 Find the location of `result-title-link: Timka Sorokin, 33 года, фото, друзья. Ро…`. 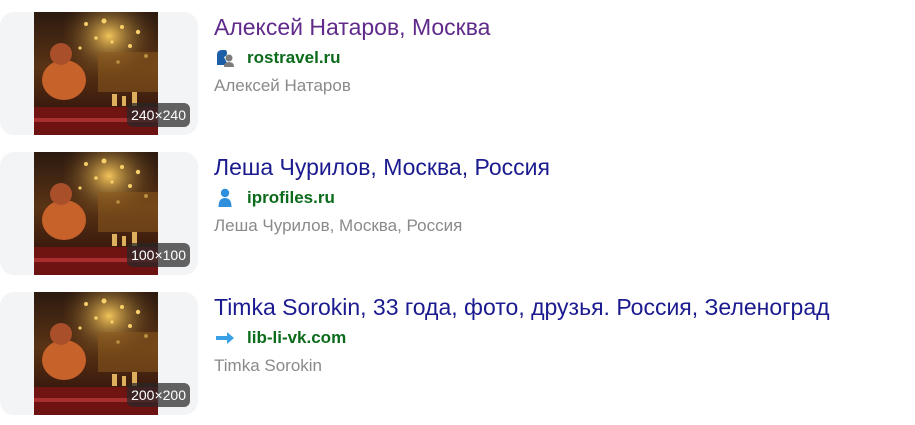

result-title-link: Timka Sorokin, 33 года, фото, друзья. Ро… is located at coordinates (561, 307).